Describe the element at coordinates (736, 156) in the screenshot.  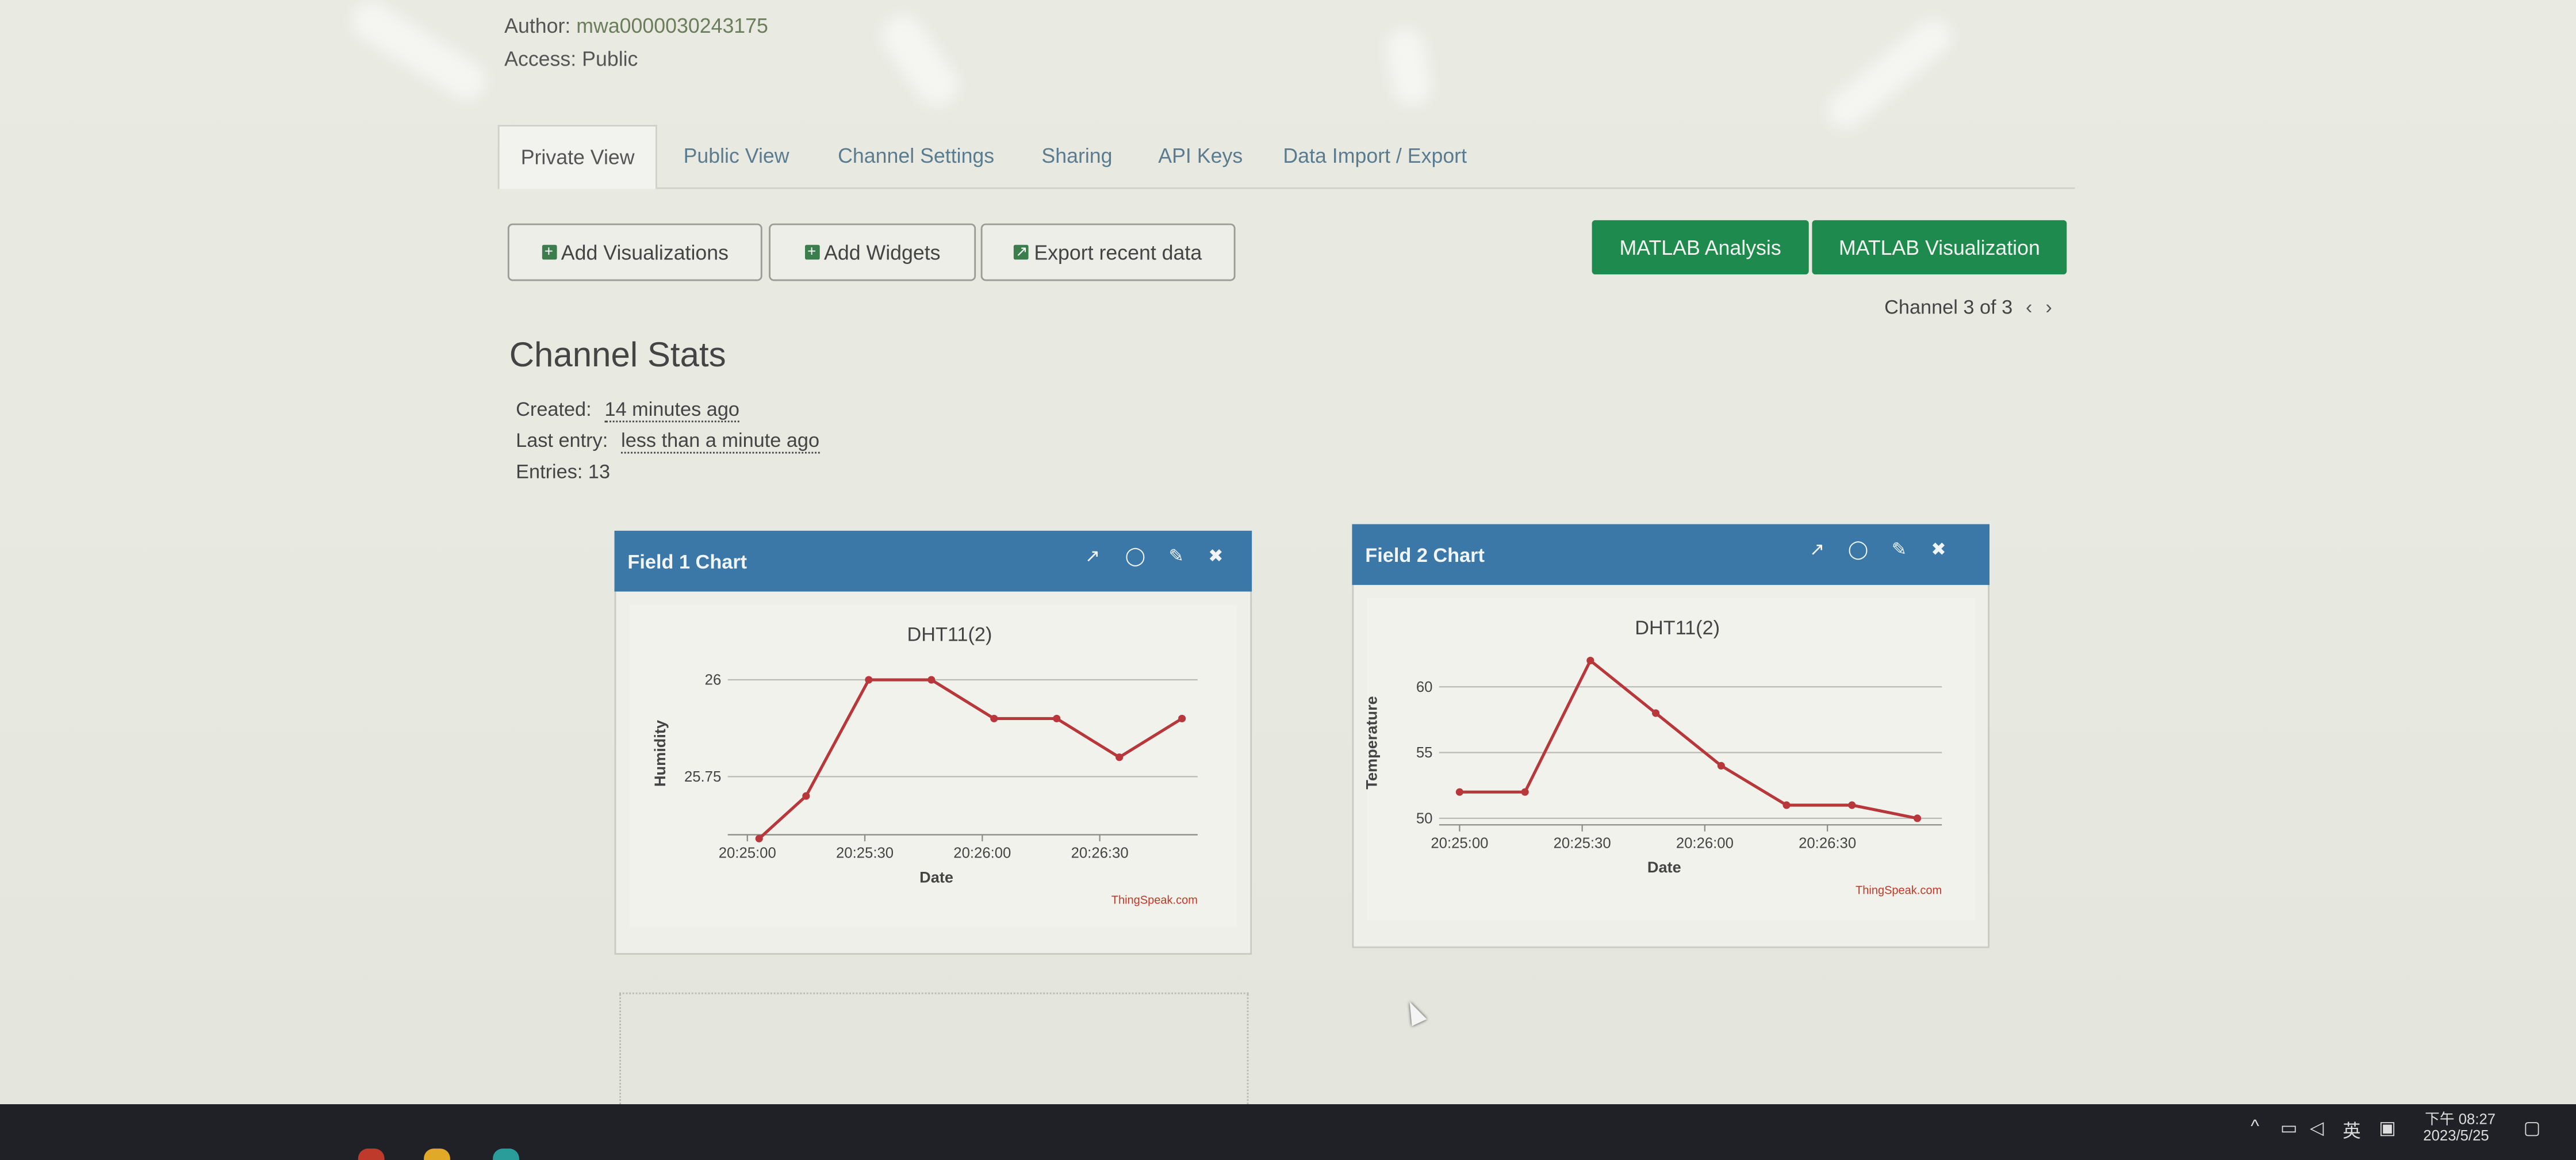
I see `tab-public-view: Public View` at that location.